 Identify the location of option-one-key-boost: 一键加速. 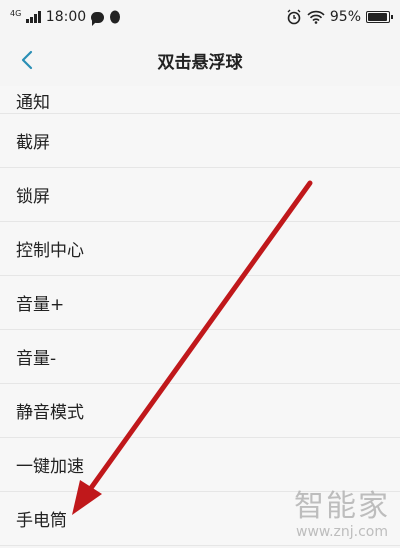
(200, 465).